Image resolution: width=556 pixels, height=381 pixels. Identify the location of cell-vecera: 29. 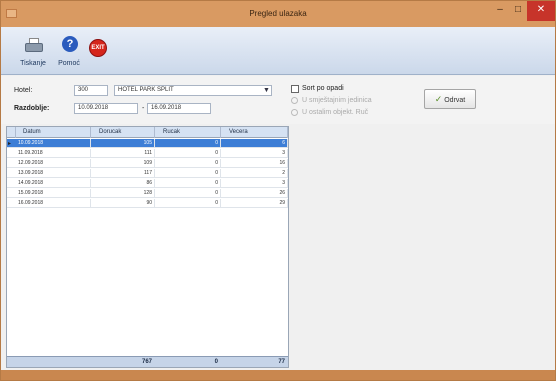
(254, 203).